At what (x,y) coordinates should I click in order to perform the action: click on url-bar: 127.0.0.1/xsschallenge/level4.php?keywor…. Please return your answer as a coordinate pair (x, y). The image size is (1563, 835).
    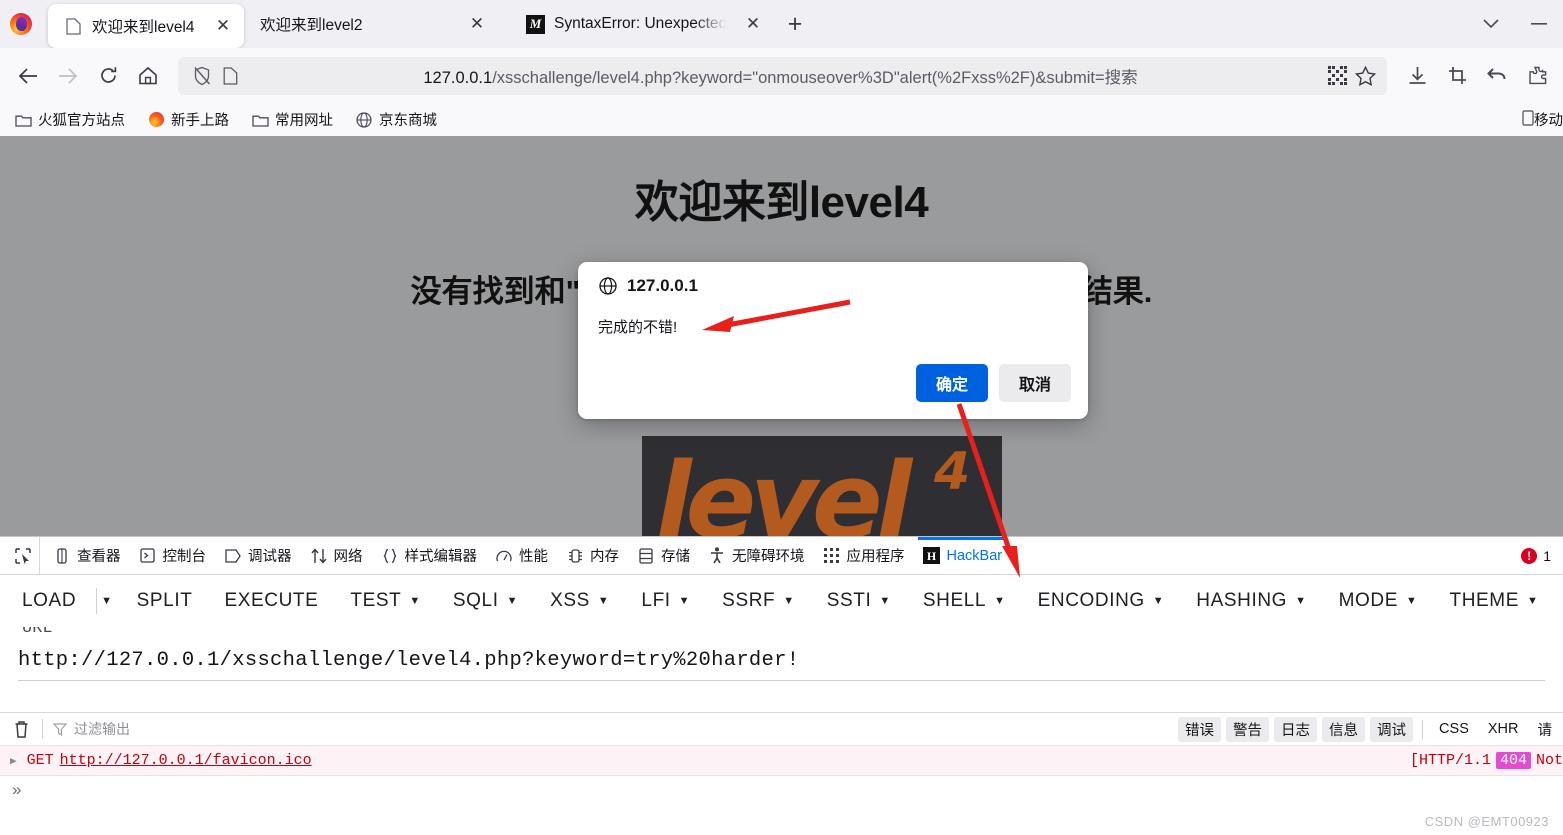
    Looking at the image, I should click on (782, 75).